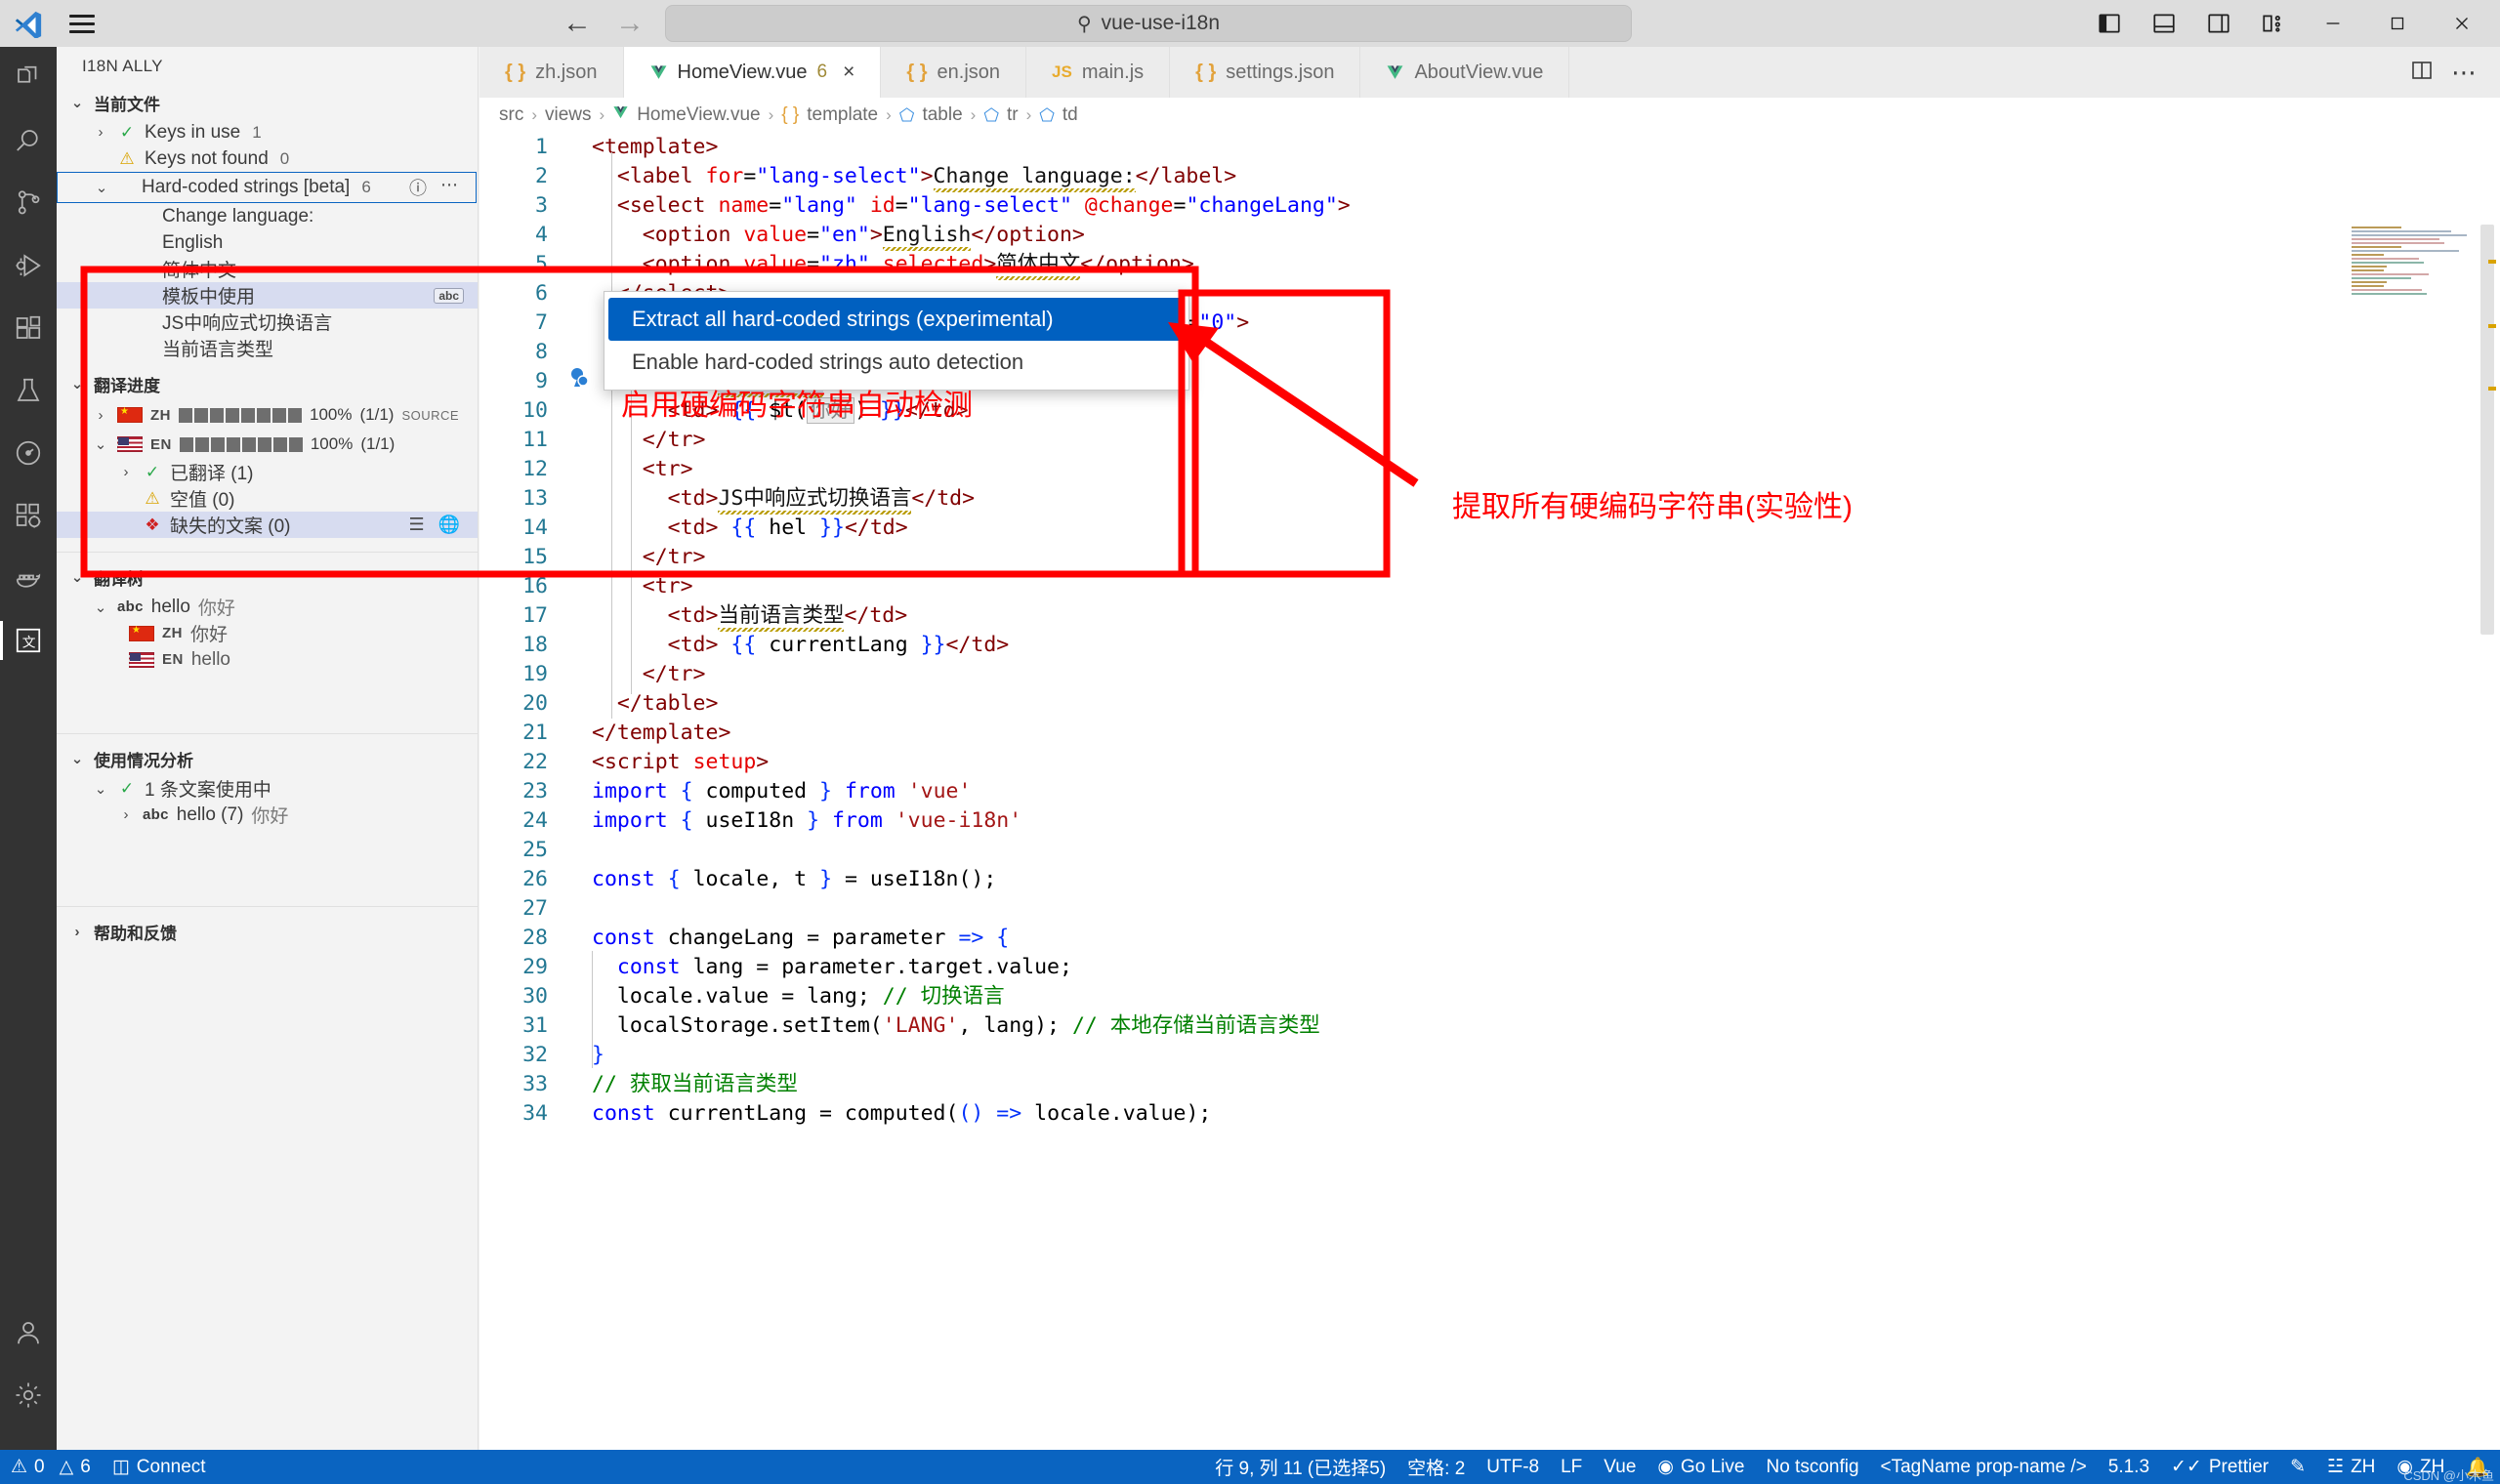  I want to click on sidebar-item-source-control, so click(28, 203).